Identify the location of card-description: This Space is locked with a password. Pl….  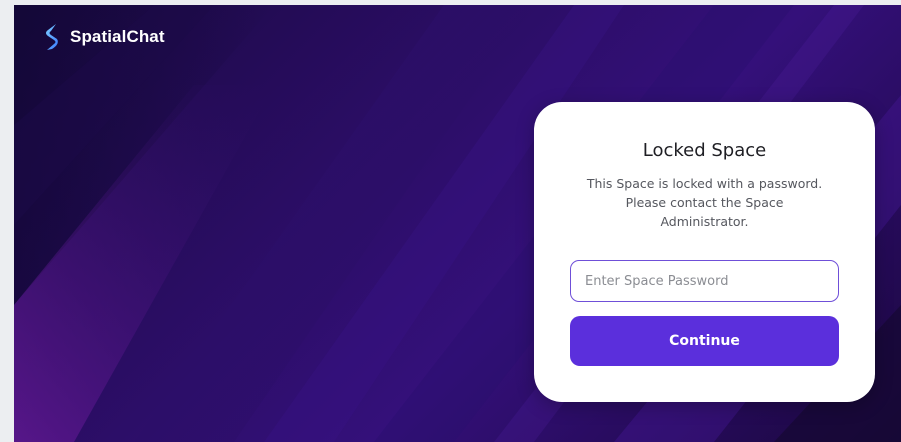
(705, 202).